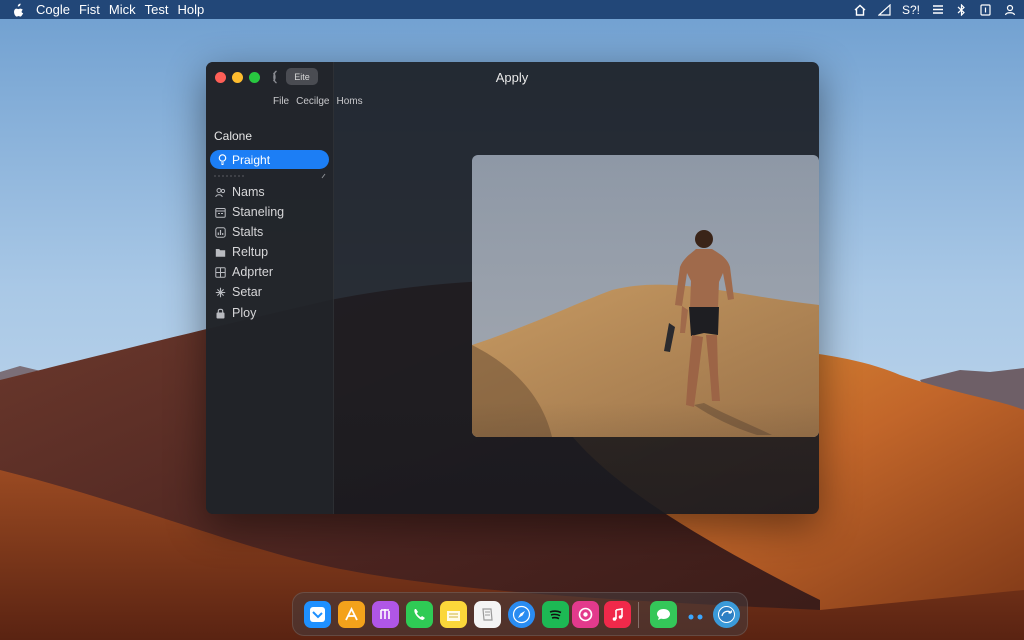  Describe the element at coordinates (190, 9) in the screenshot. I see `menu-item-help: Holp` at that location.